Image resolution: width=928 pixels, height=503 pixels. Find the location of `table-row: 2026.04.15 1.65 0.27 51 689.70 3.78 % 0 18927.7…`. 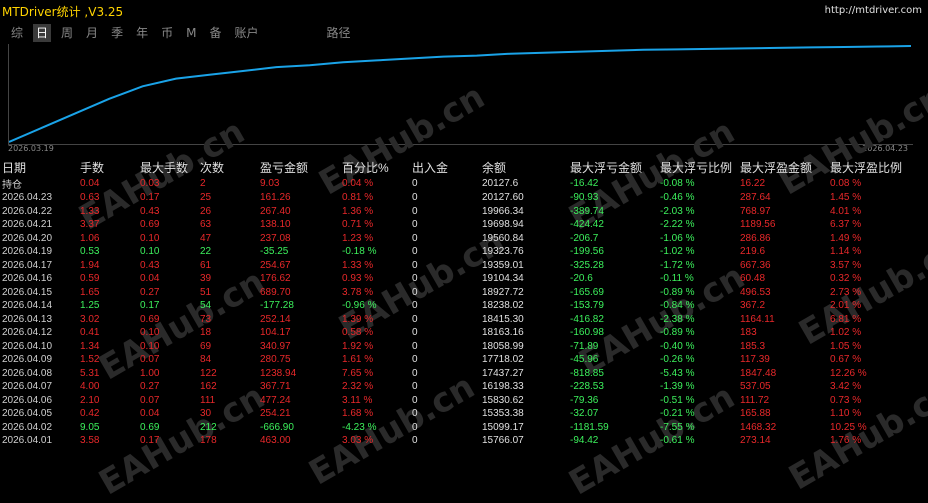

table-row: 2026.04.15 1.65 0.27 51 689.70 3.78 % 0 18927.7… is located at coordinates (461, 293).